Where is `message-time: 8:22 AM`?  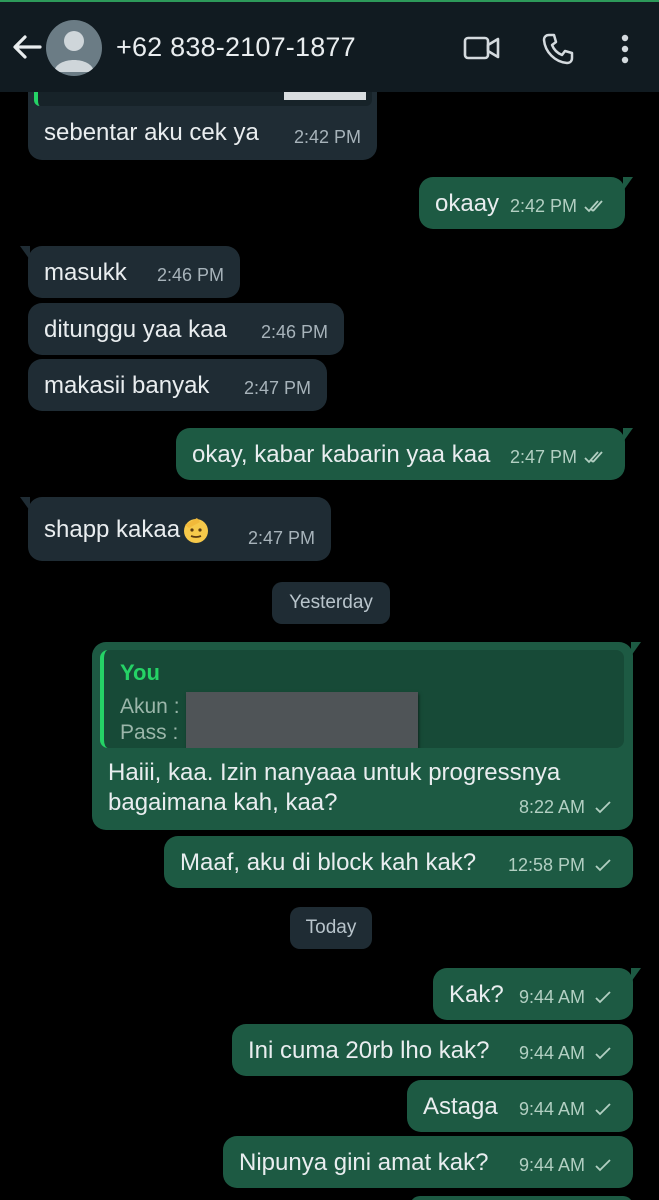 message-time: 8:22 AM is located at coordinates (568, 807).